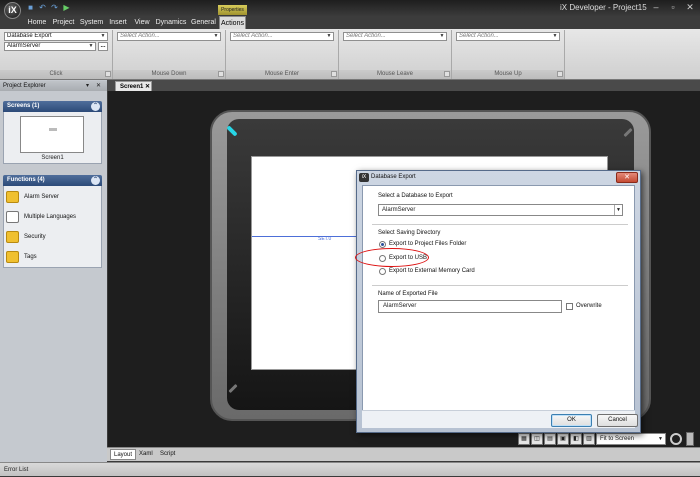 Image resolution: width=700 pixels, height=477 pixels. Describe the element at coordinates (569, 306) in the screenshot. I see `overwrite-checkbox` at that location.